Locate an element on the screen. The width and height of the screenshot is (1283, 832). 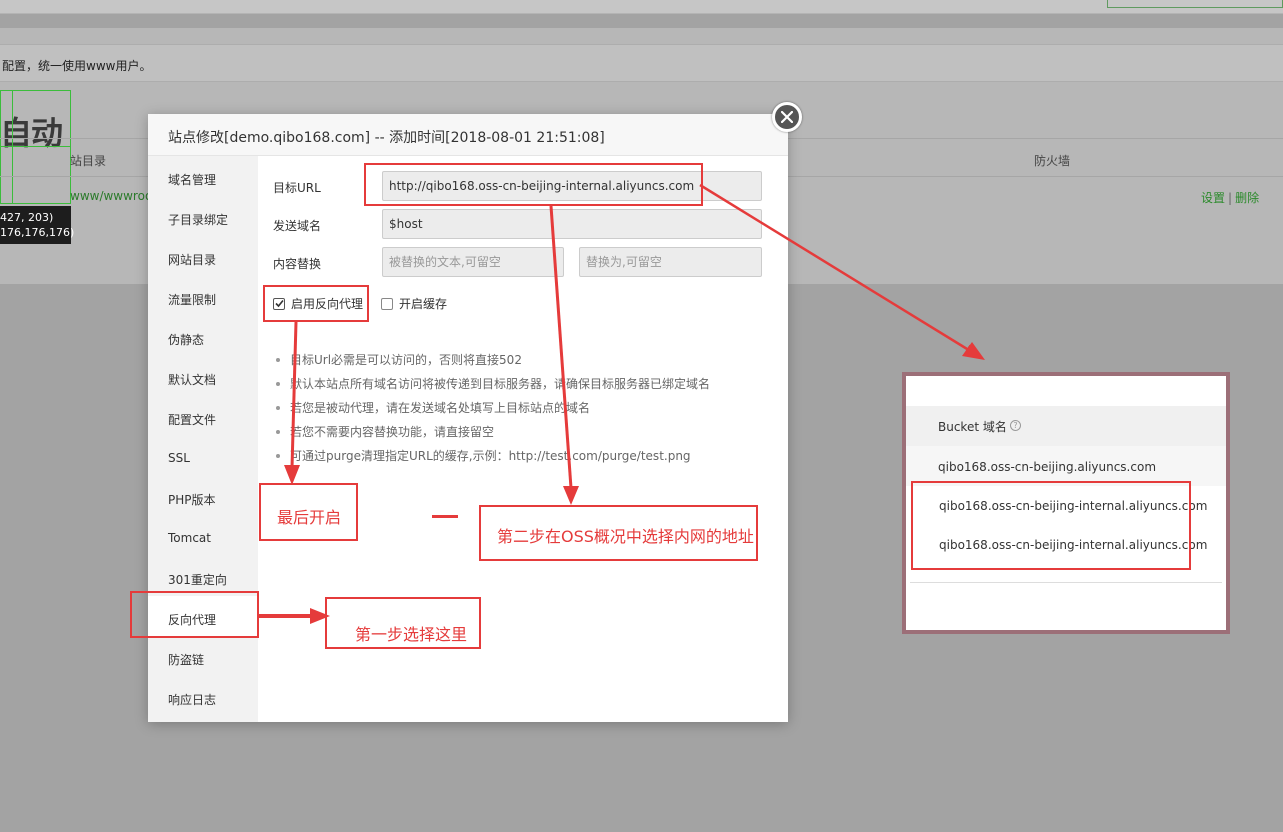
row-actions: 设置 | 删除 is located at coordinates (1230, 197).